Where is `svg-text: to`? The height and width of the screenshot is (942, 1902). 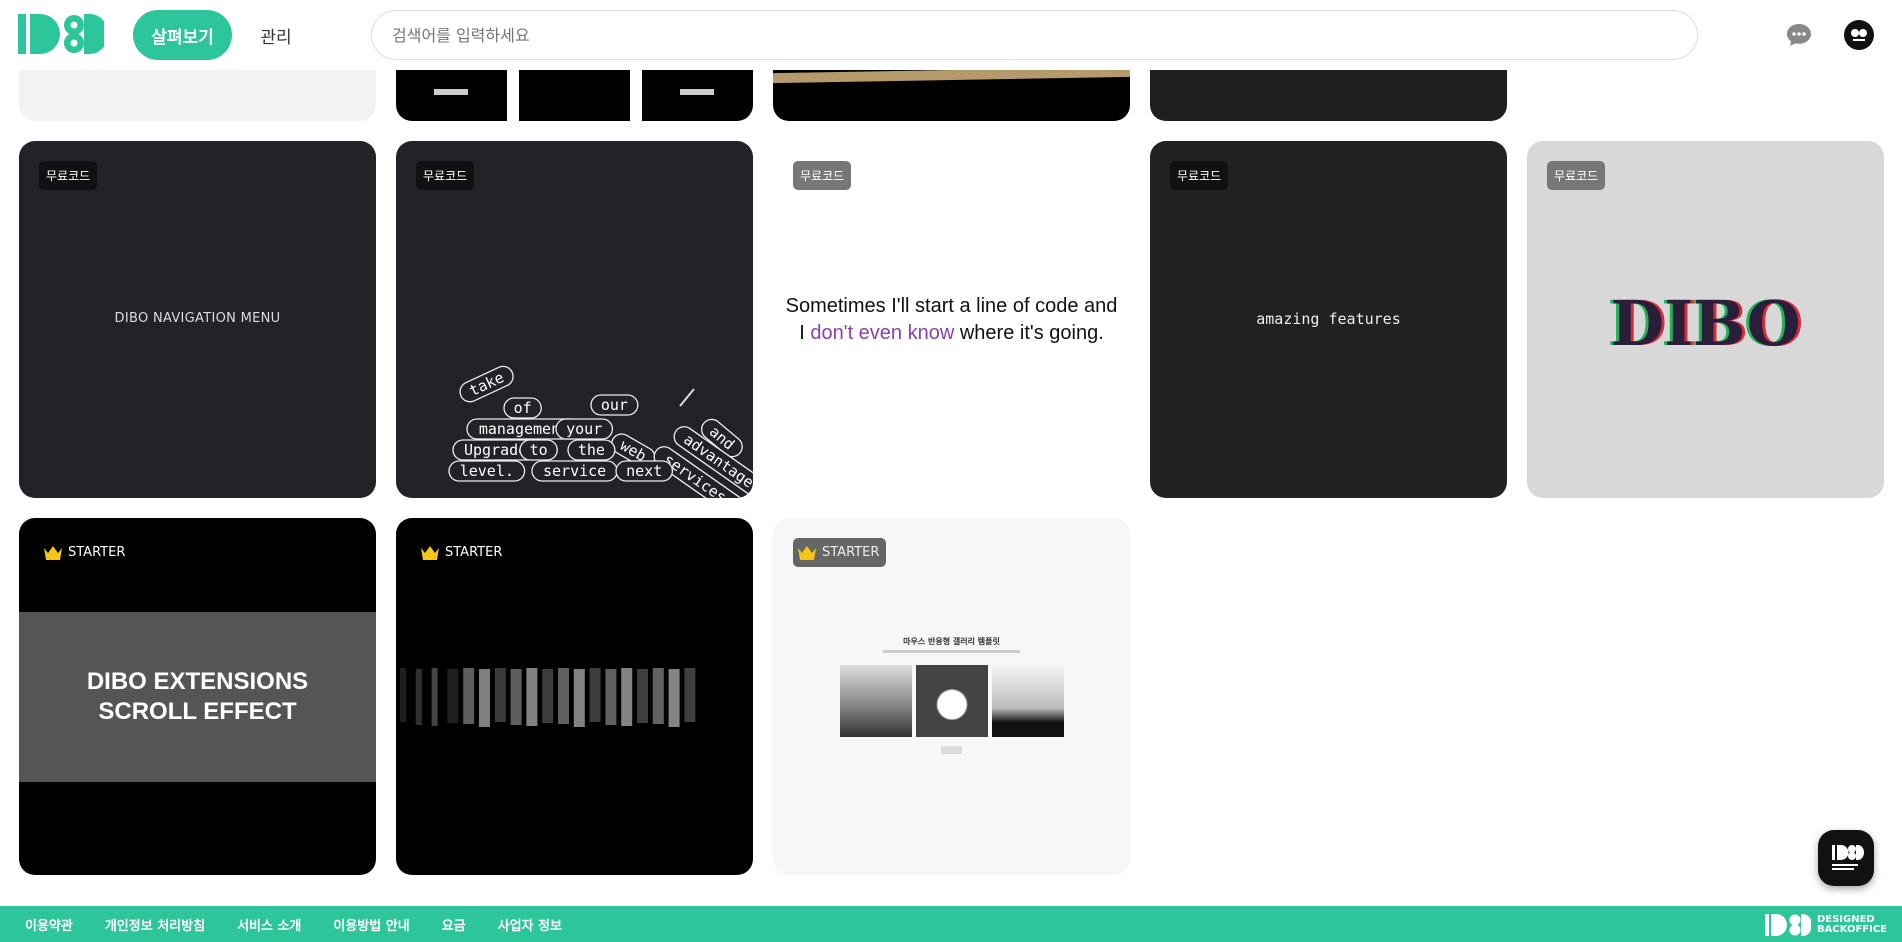 svg-text: to is located at coordinates (539, 450).